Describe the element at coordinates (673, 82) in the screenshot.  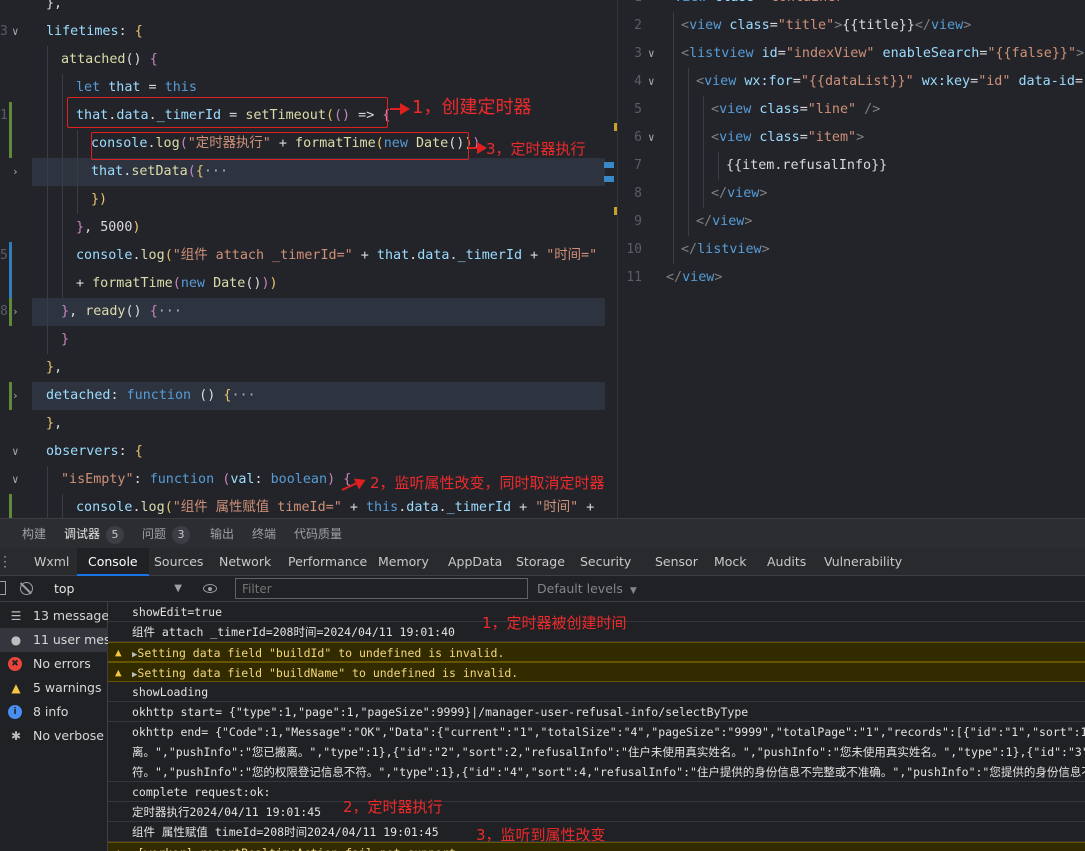
I see `indent-guide` at that location.